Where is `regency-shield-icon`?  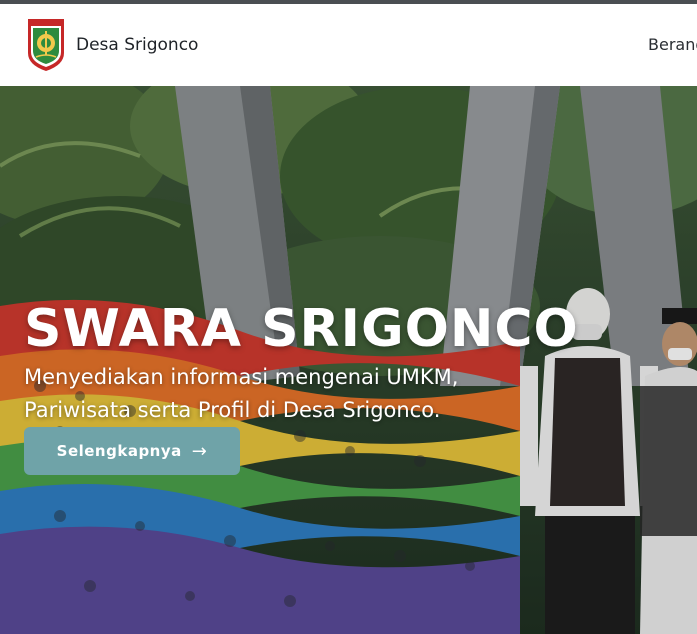
regency-shield-icon is located at coordinates (46, 45).